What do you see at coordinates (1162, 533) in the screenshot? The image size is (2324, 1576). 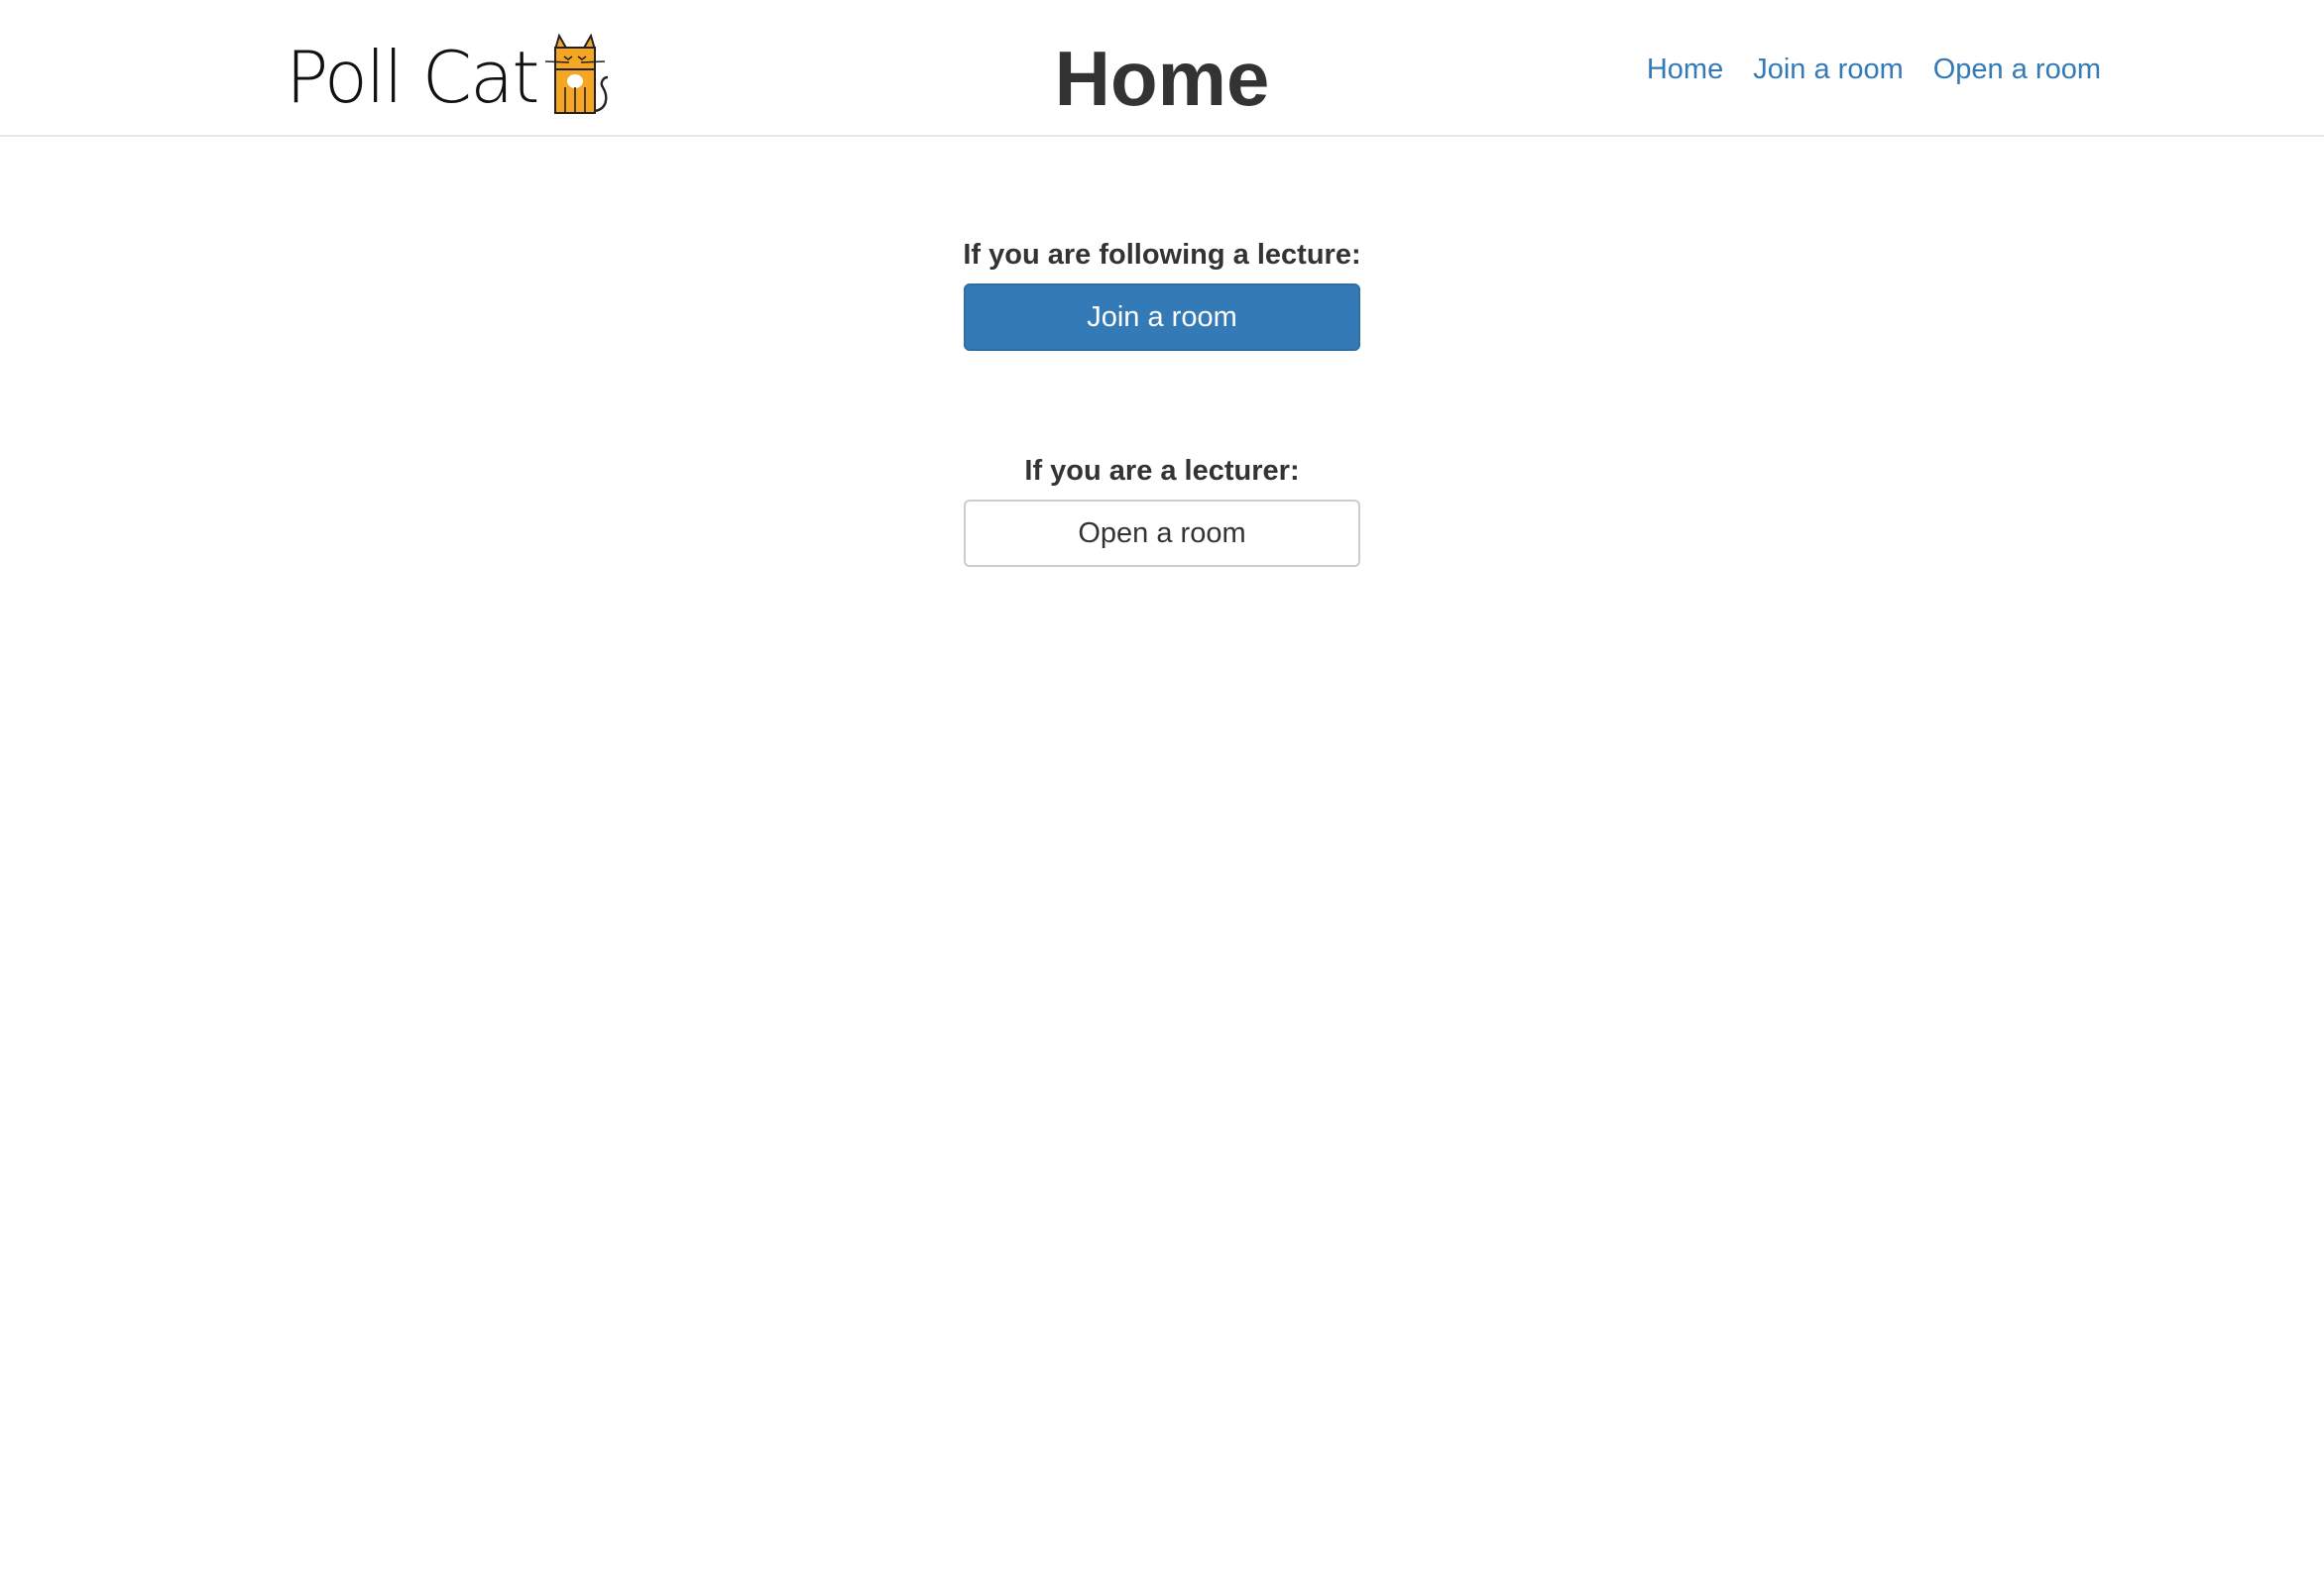 I see `open-room-button: Open a room` at bounding box center [1162, 533].